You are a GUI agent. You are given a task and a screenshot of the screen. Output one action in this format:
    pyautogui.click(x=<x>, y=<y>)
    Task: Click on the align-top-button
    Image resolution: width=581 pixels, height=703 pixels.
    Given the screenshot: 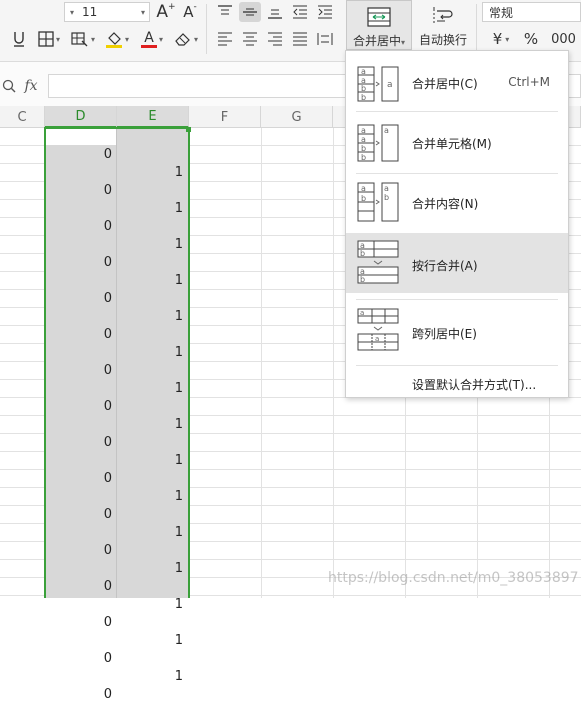 What is the action you would take?
    pyautogui.click(x=225, y=12)
    